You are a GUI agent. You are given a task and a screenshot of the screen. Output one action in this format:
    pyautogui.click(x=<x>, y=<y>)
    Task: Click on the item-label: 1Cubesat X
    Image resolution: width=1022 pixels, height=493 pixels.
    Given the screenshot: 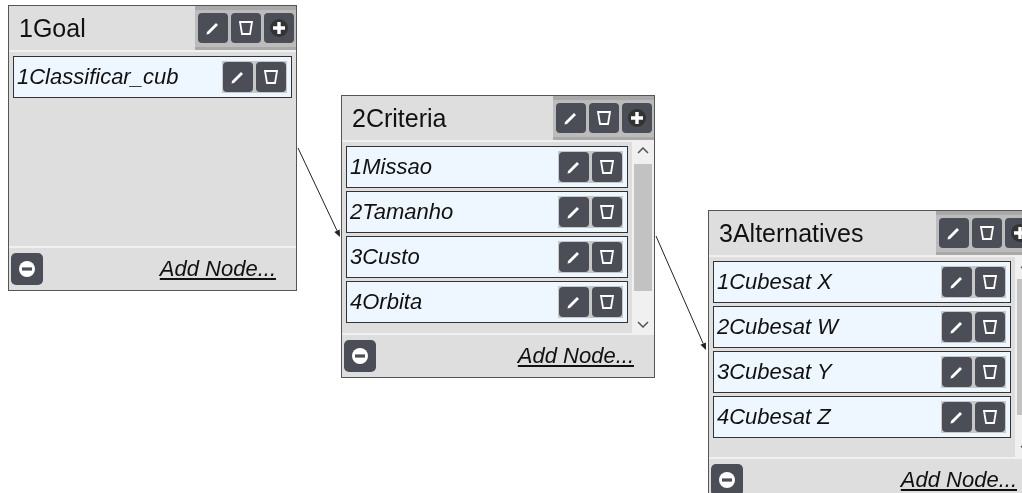 What is the action you would take?
    pyautogui.click(x=774, y=282)
    